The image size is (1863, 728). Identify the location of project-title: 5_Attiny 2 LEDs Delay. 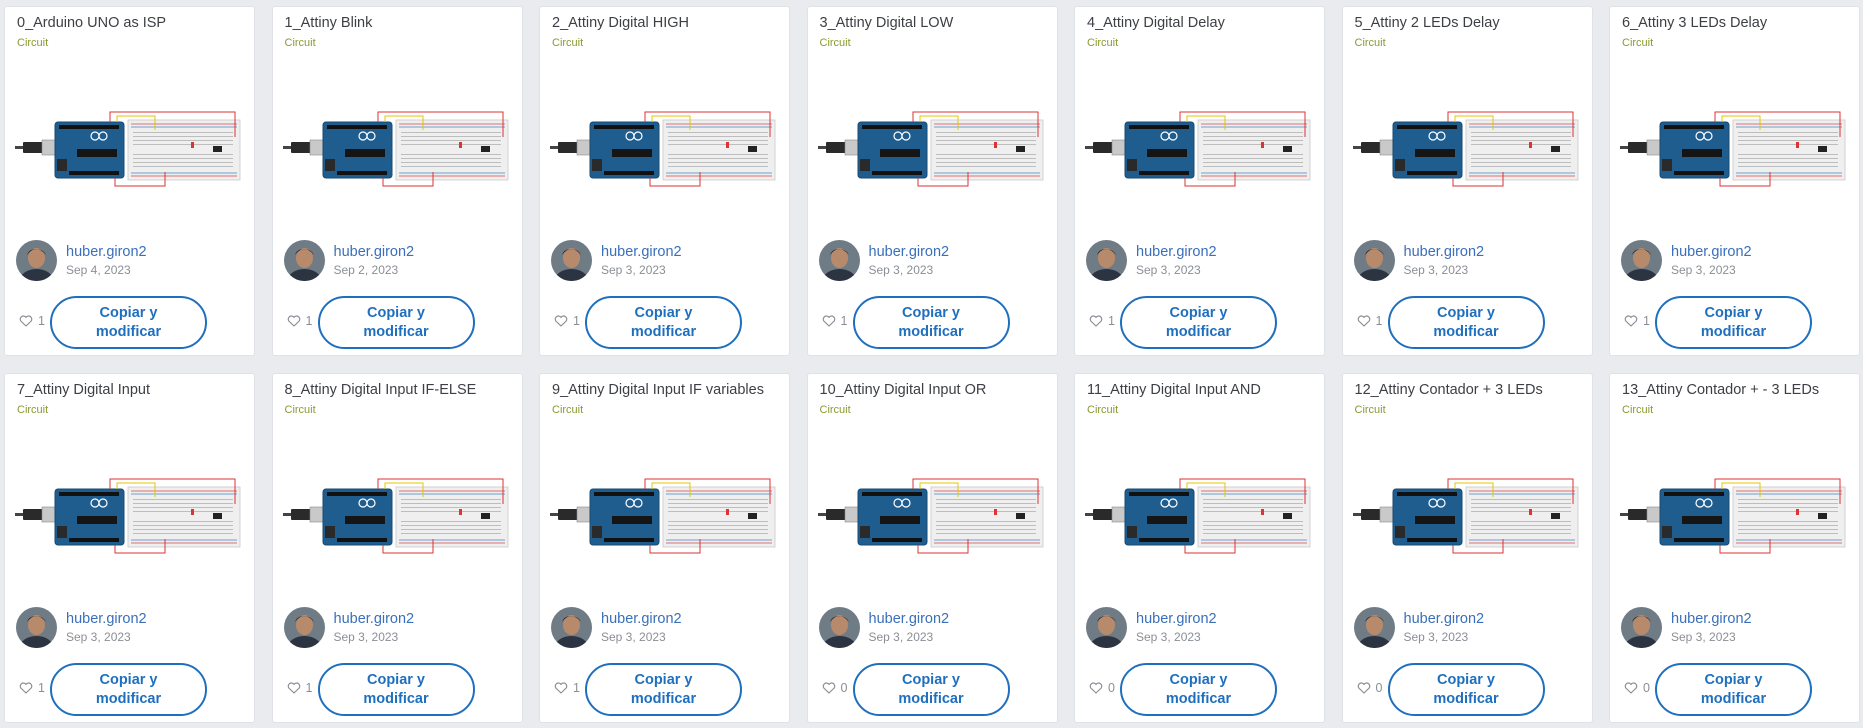
(1470, 23).